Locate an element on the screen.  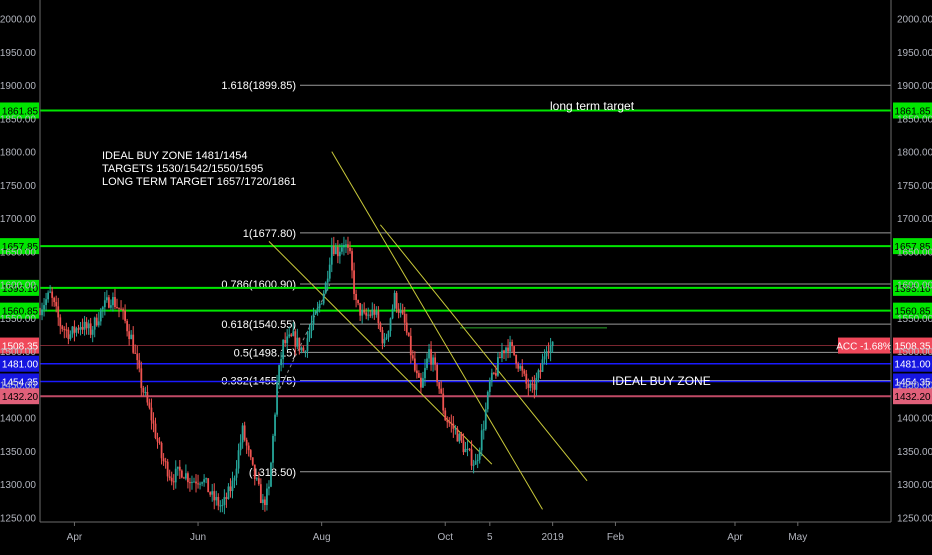
y-tick-label-right: 1500.00 is located at coordinates (914, 352).